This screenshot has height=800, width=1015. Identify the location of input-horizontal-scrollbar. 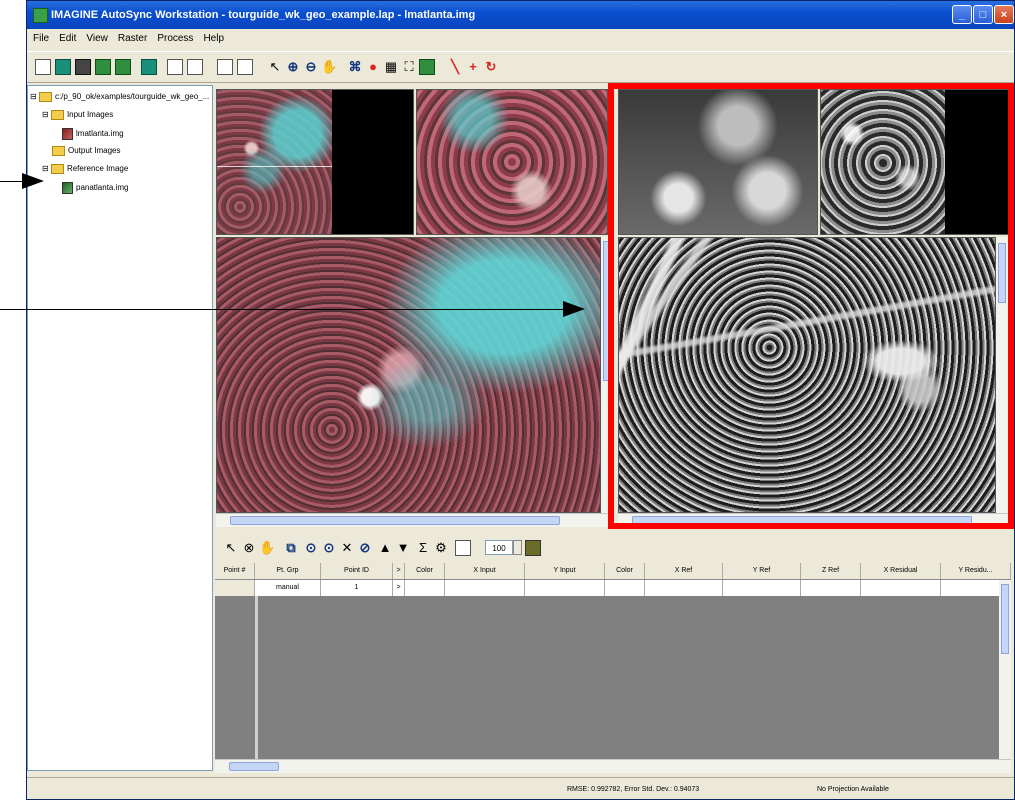
(415, 520).